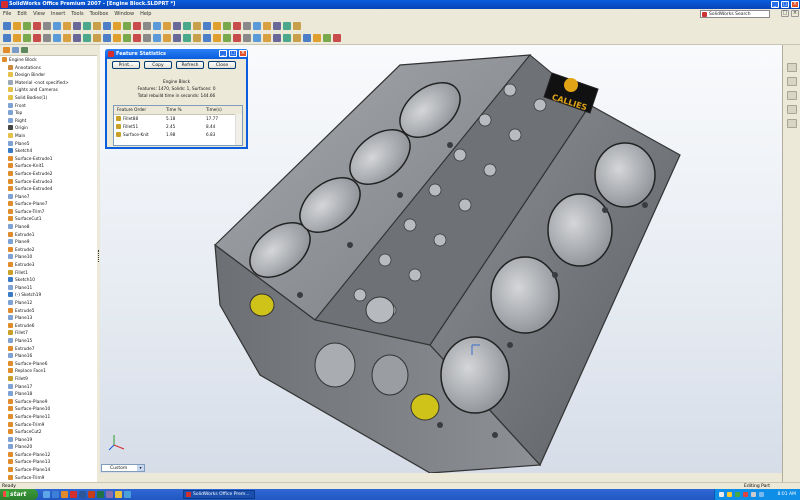 Image resolution: width=800 pixels, height=500 pixels. I want to click on property-tab-icon, so click(15, 50).